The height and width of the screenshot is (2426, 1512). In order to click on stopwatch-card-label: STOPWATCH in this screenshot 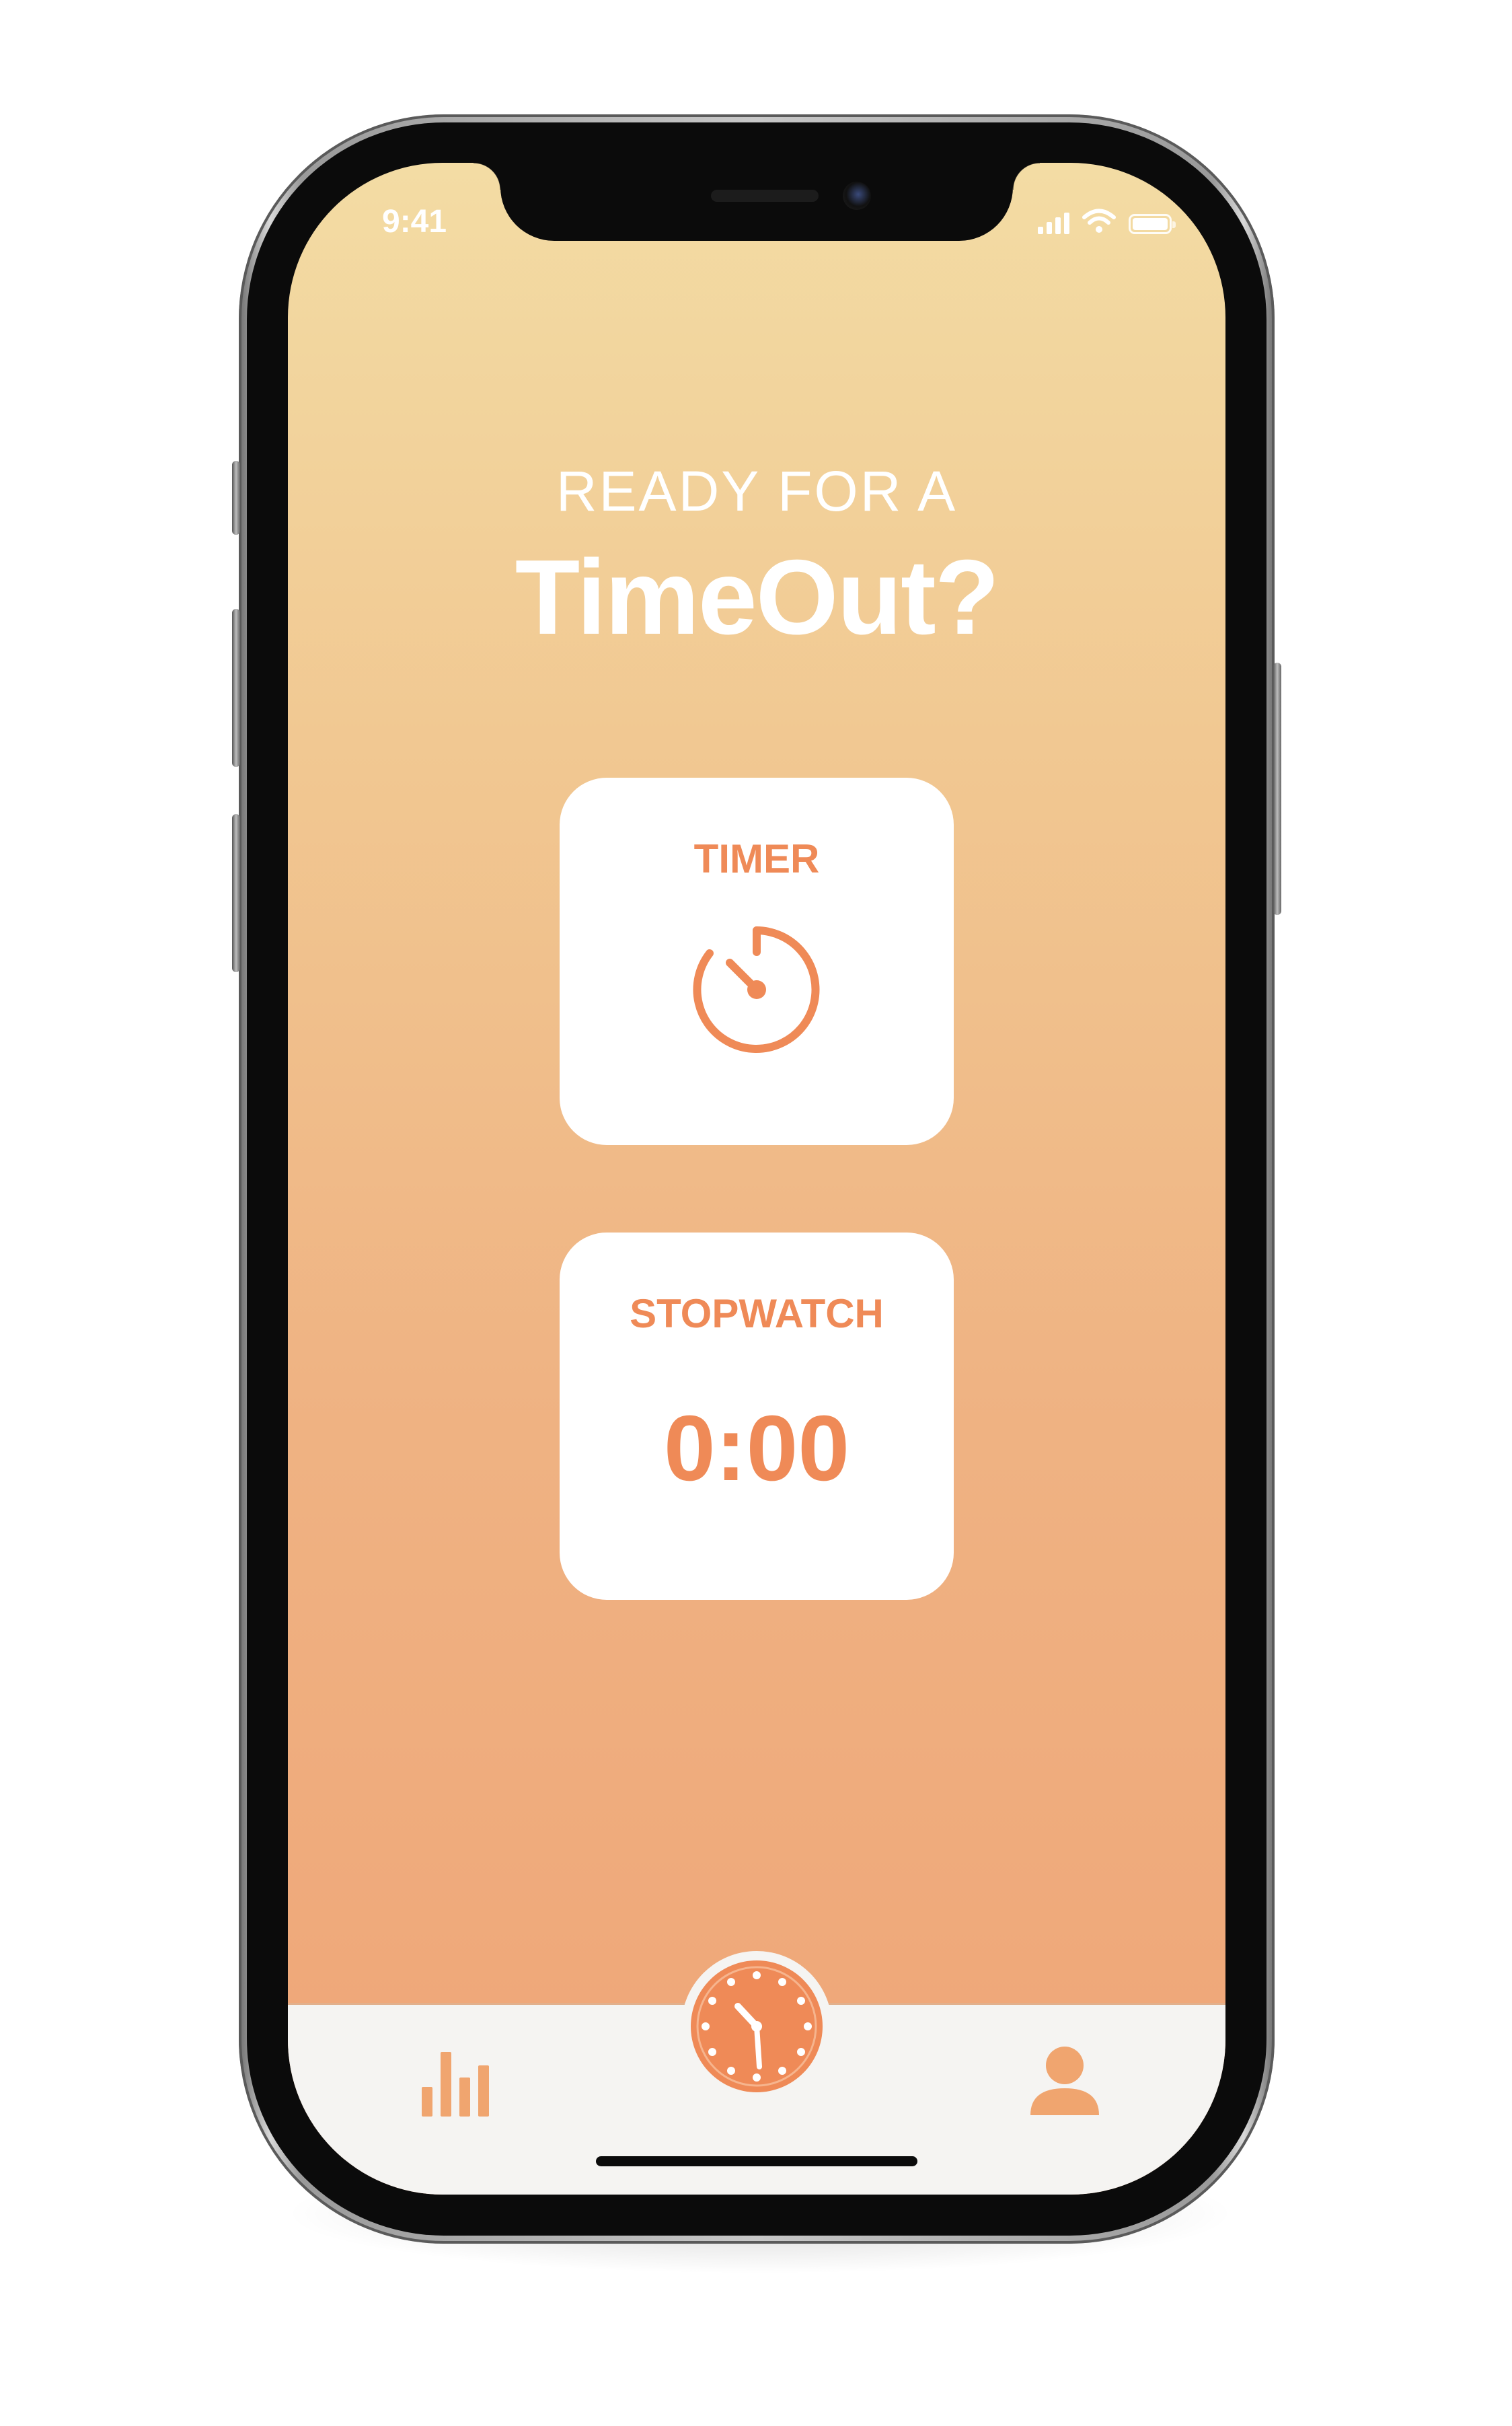, I will do `click(757, 1313)`.